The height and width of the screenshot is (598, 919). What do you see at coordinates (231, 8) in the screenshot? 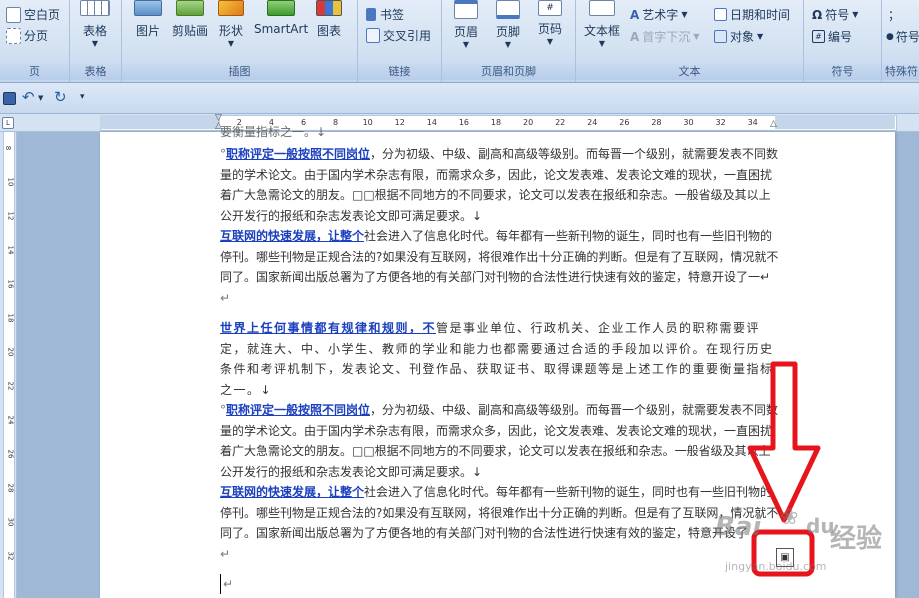
I see `shapes-icon` at bounding box center [231, 8].